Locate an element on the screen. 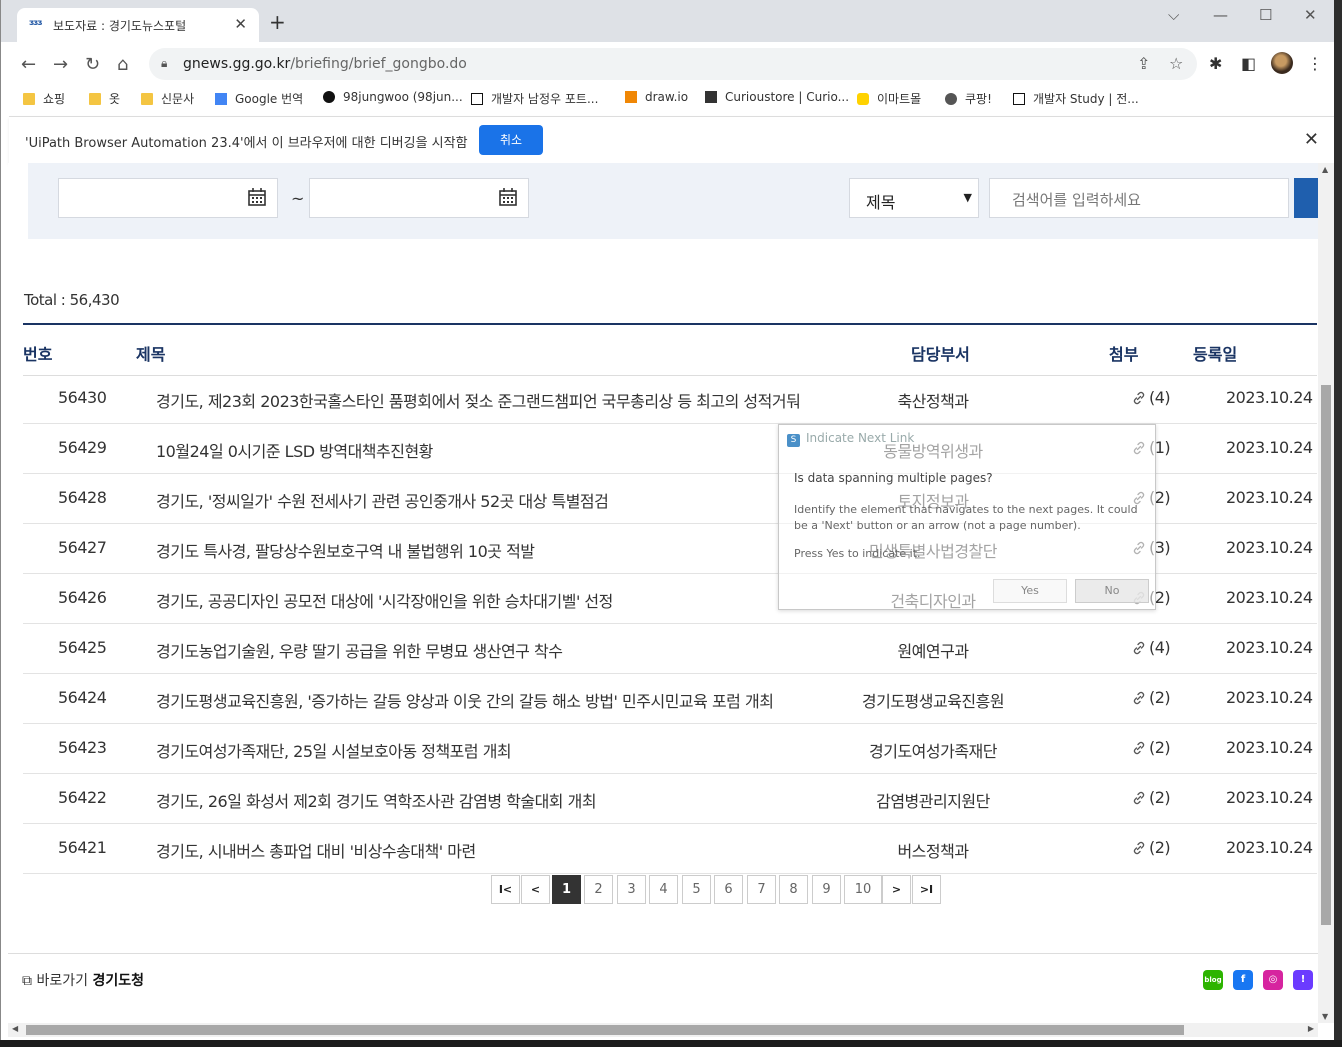 Image resolution: width=1342 pixels, height=1047 pixels. row-title-link: 경기도여성가족재단, 25일 시설보호아동 정책포럼 개최 is located at coordinates (334, 750).